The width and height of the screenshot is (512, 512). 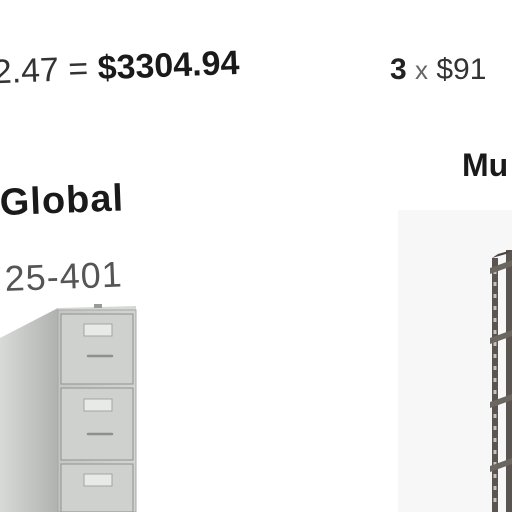 I want to click on price-line-second: 3 x $91, so click(x=438, y=70).